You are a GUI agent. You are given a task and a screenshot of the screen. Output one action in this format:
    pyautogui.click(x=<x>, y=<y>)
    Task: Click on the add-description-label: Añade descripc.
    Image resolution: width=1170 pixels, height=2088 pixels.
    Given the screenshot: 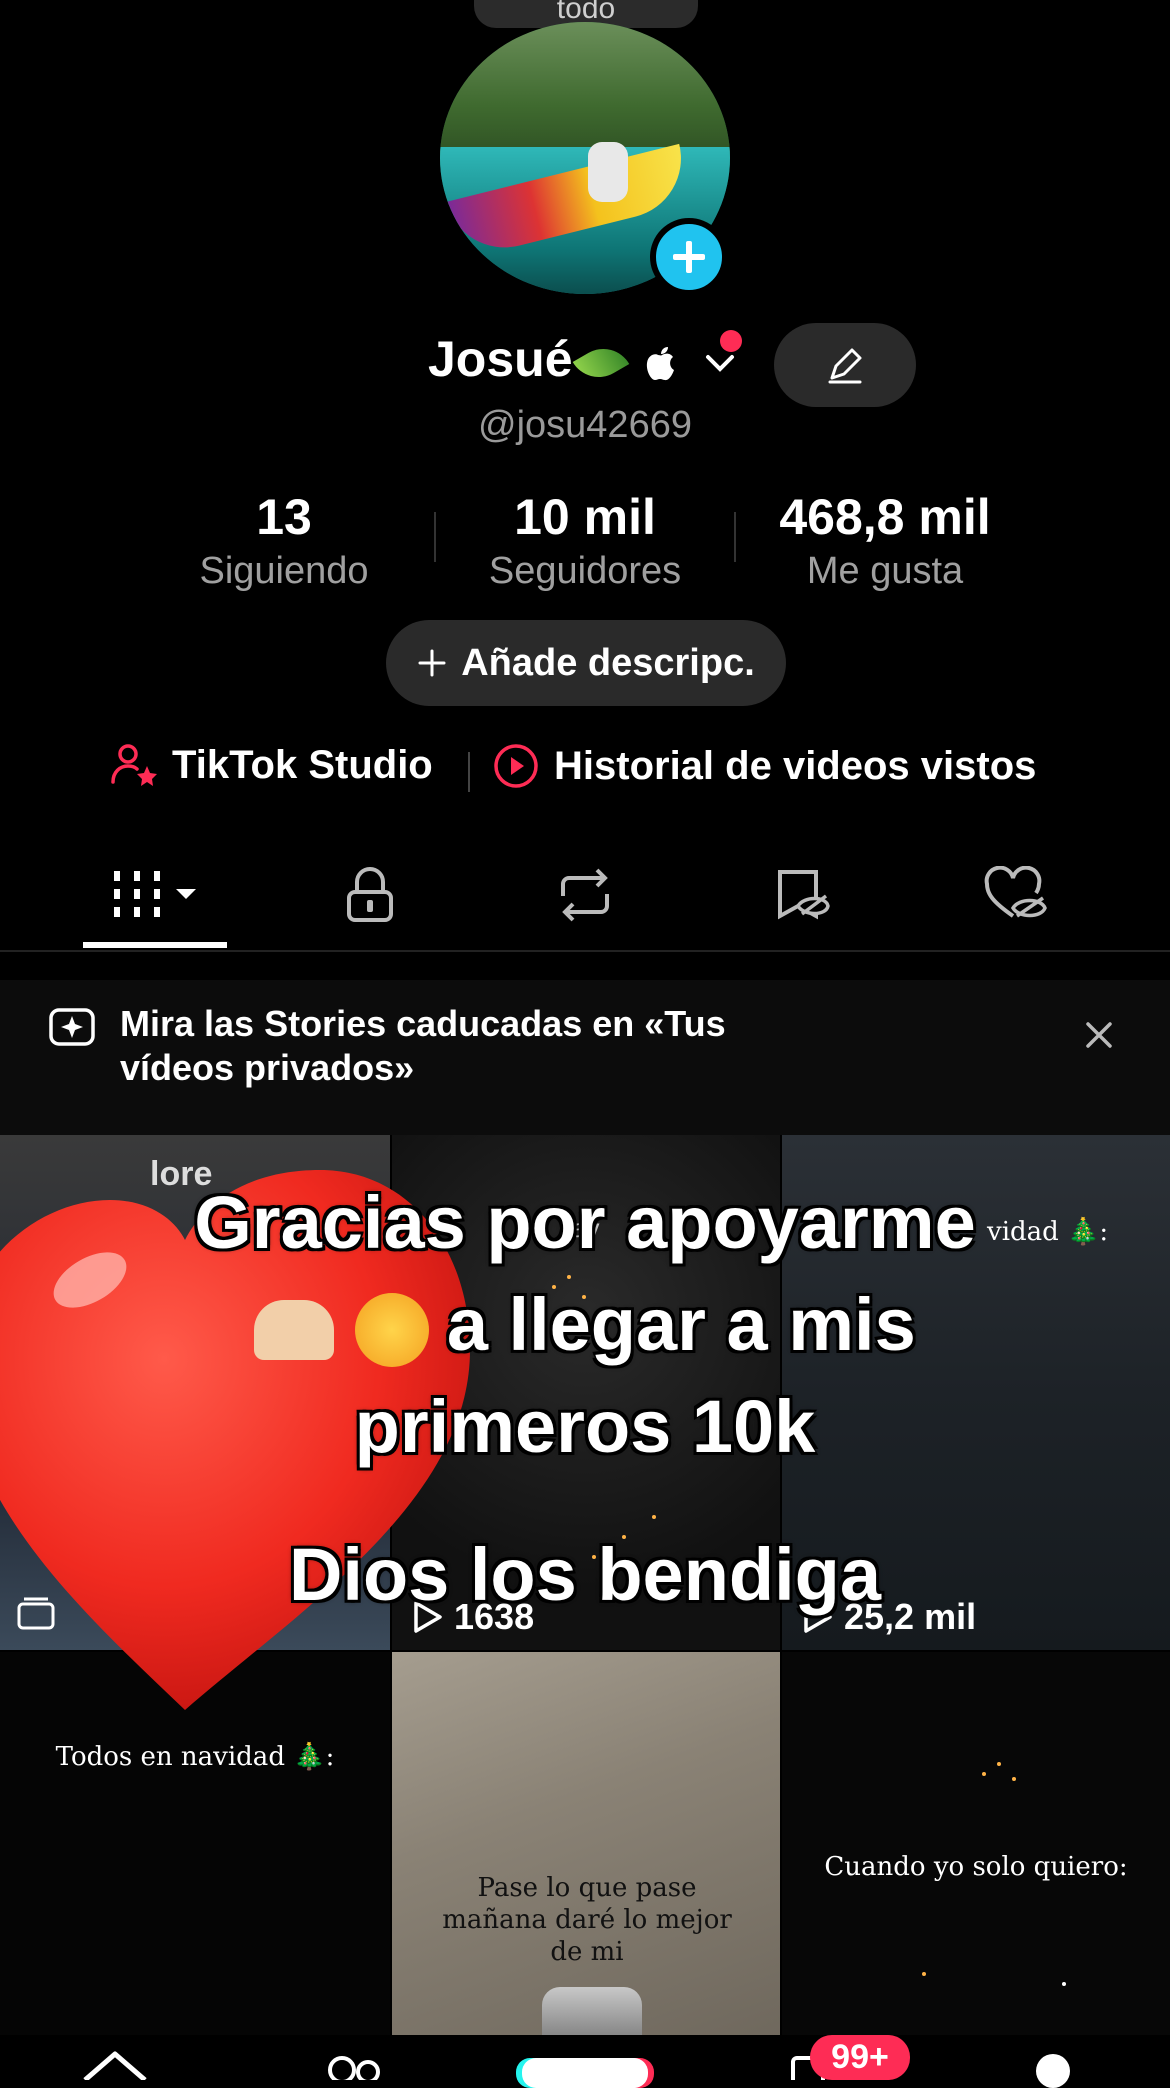 What is the action you would take?
    pyautogui.click(x=608, y=662)
    